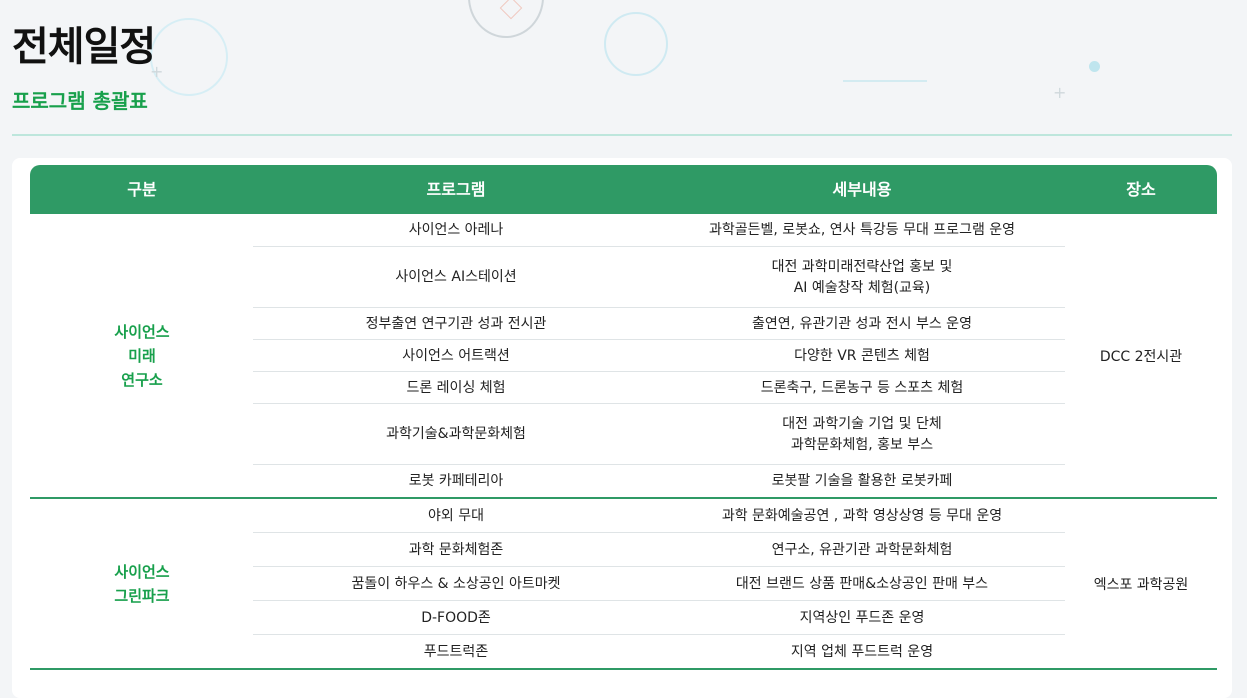 The image size is (1247, 698). Describe the element at coordinates (456, 355) in the screenshot. I see `program-cell: 사이언스 어트랙션` at that location.